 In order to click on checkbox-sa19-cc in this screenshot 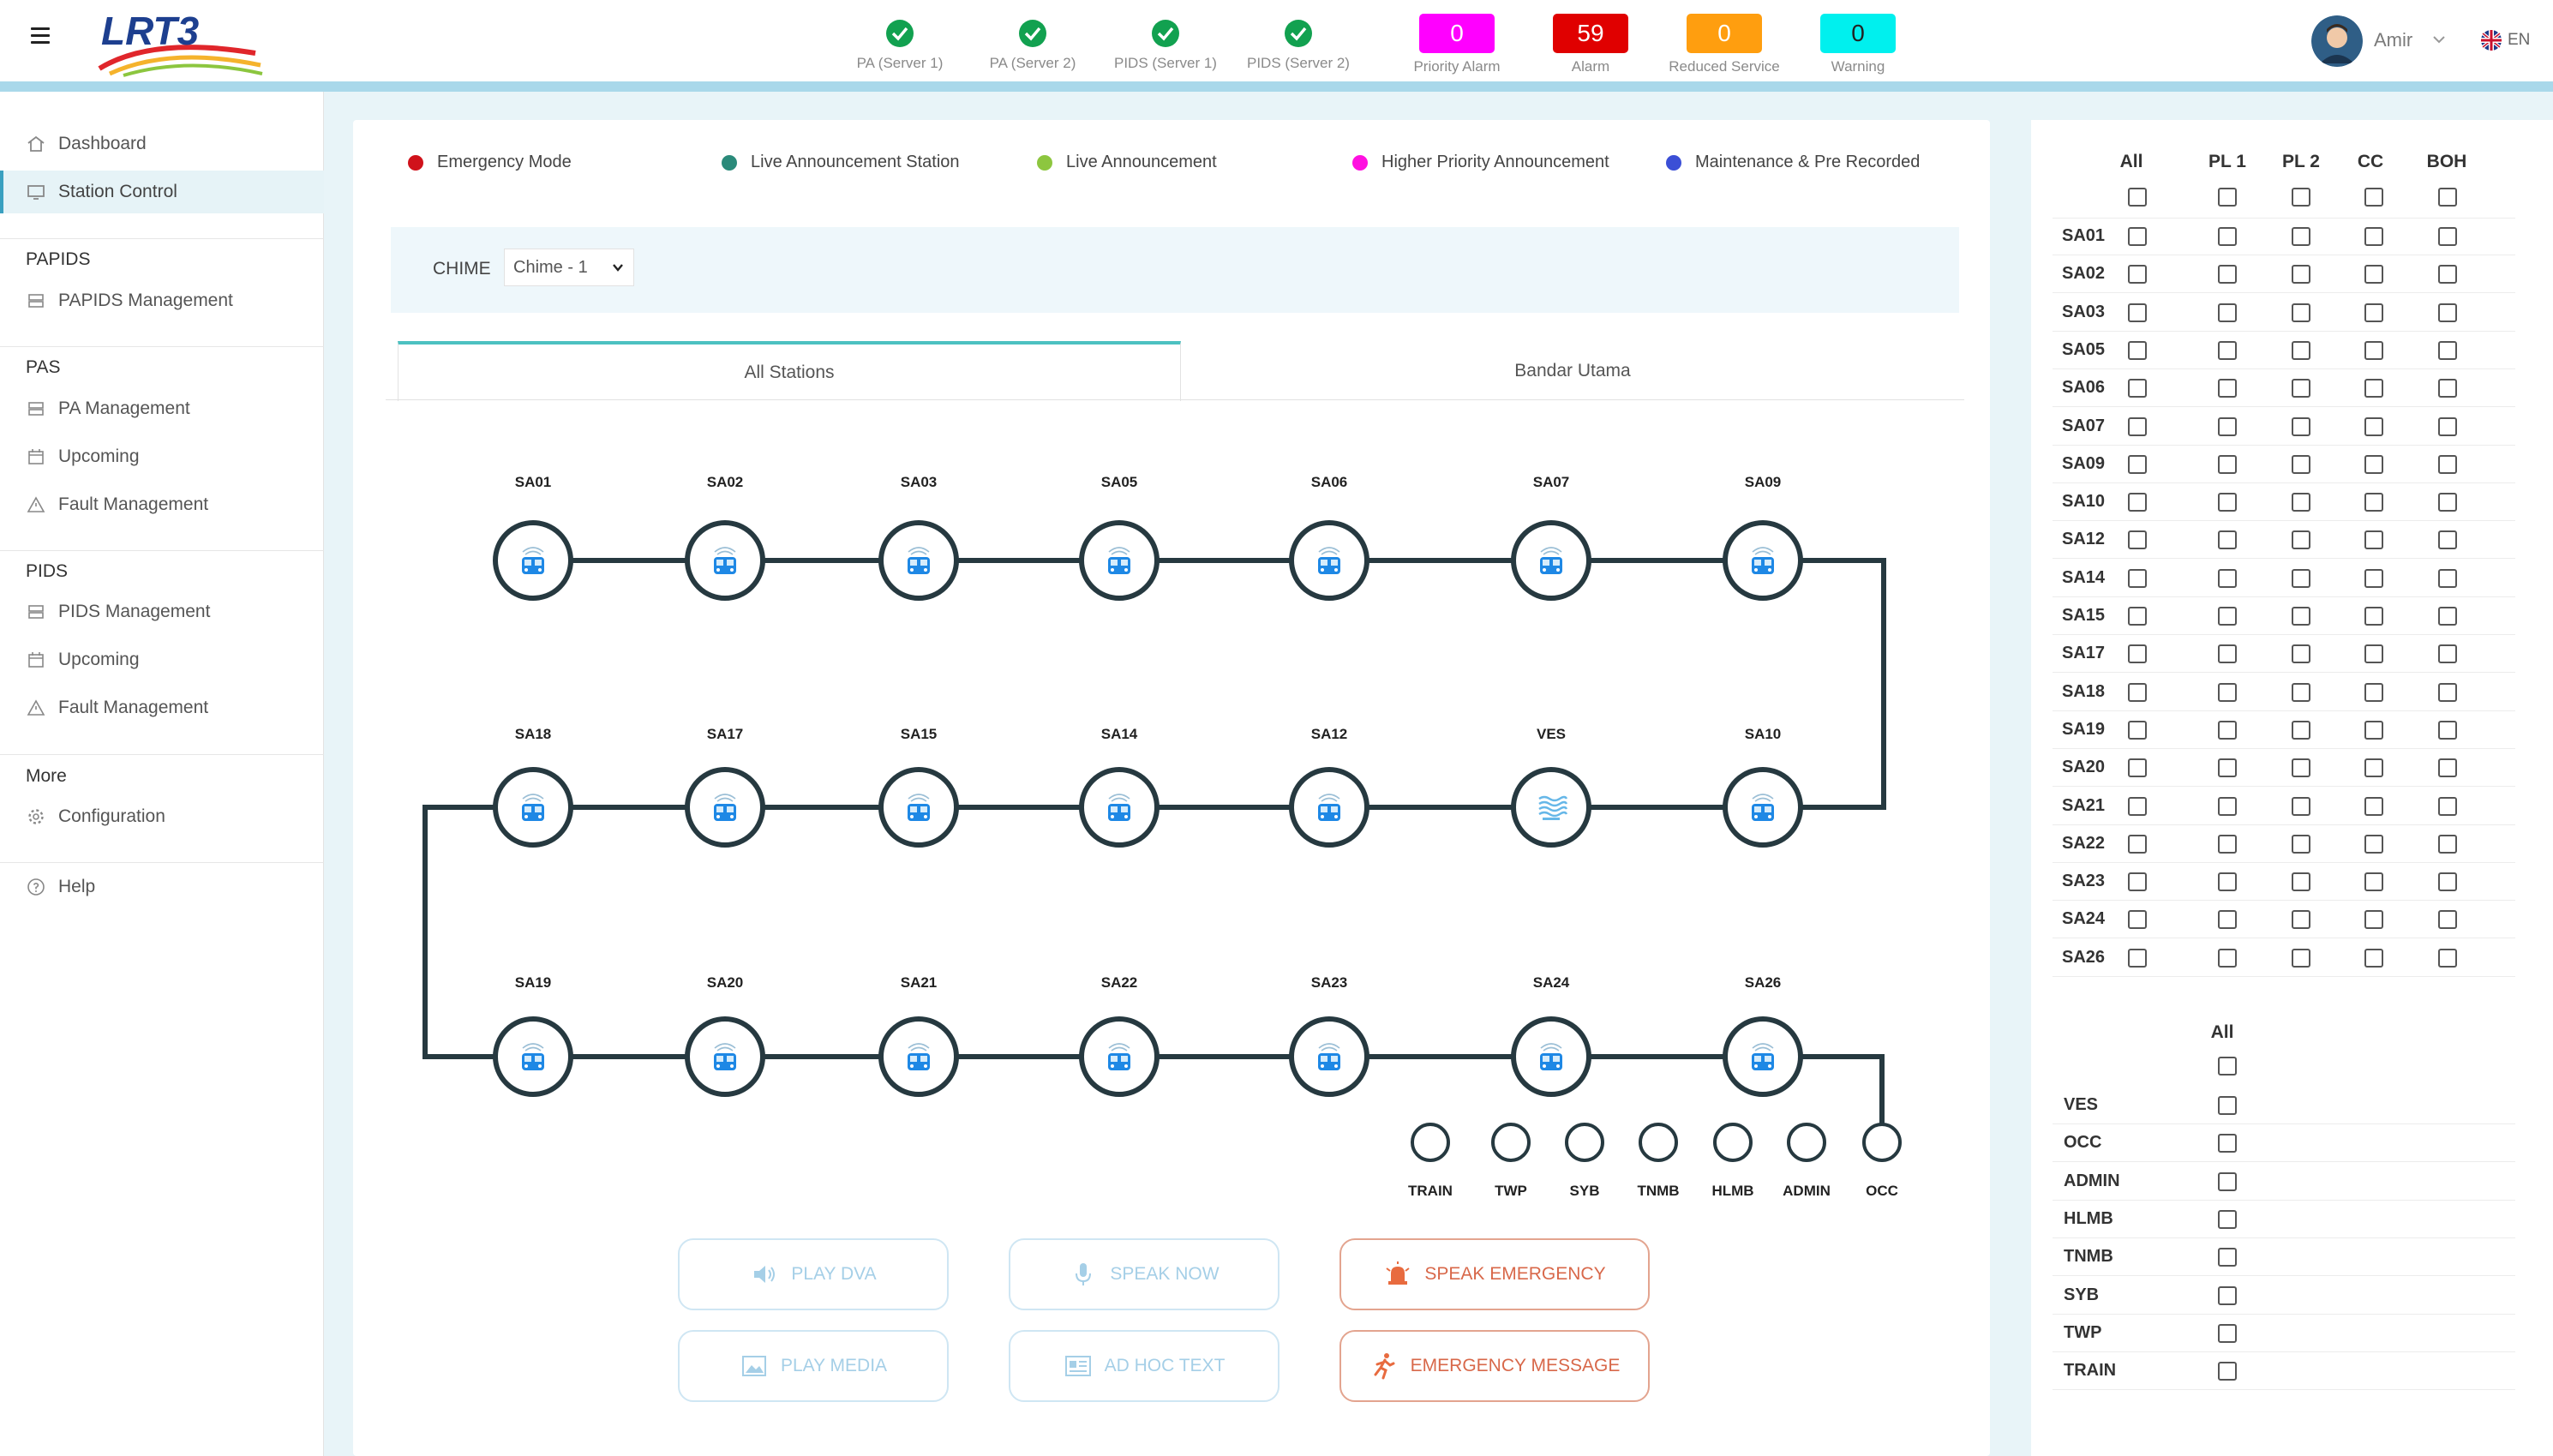, I will do `click(2373, 730)`.